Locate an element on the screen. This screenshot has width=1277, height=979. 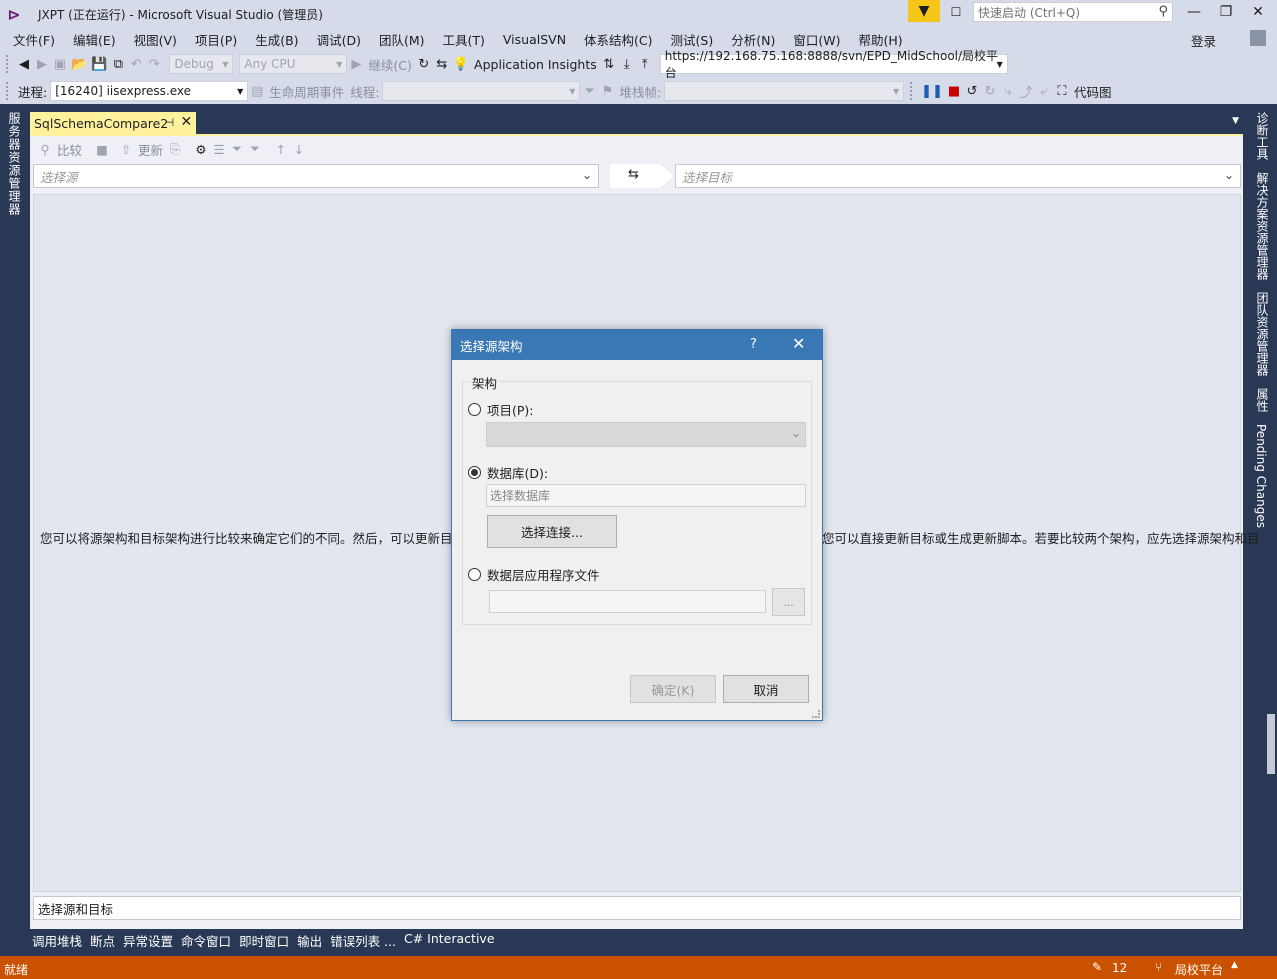
menu-file: 文件(F) is located at coordinates (34, 39).